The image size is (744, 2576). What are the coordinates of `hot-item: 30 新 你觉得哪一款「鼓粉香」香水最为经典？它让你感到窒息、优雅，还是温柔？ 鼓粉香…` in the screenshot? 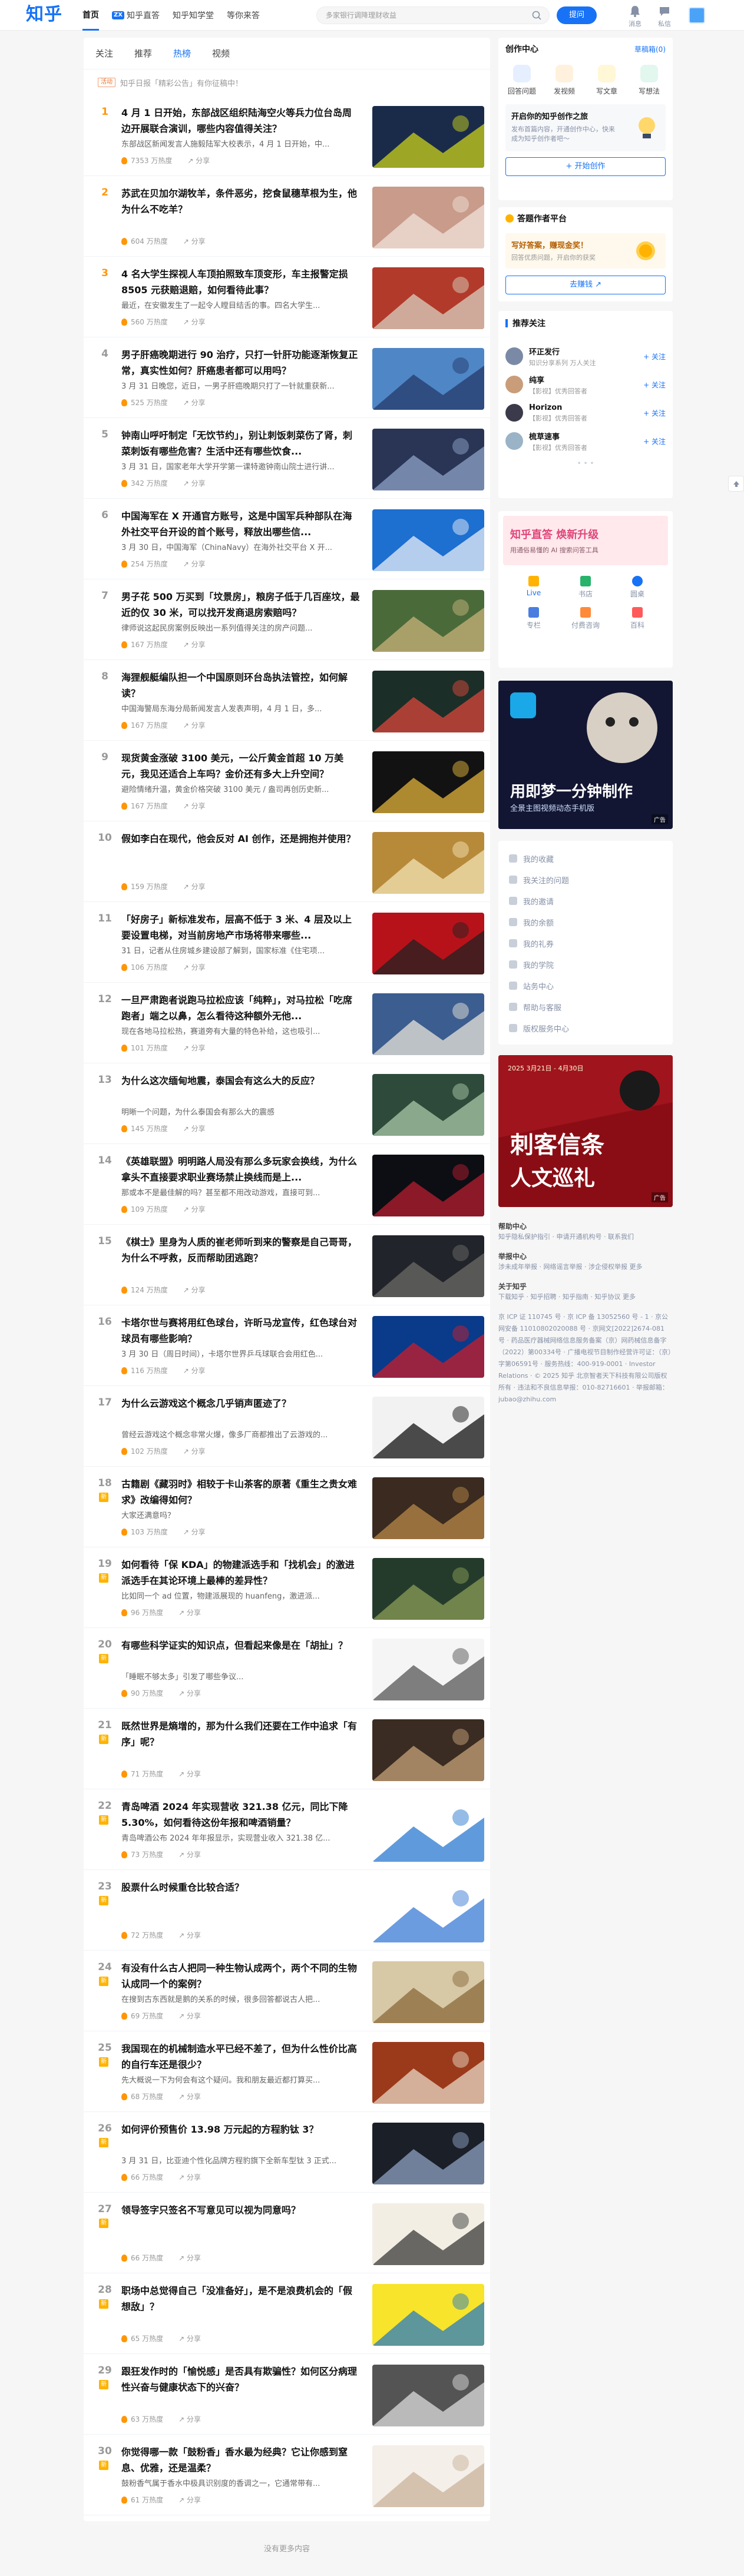 It's located at (287, 2475).